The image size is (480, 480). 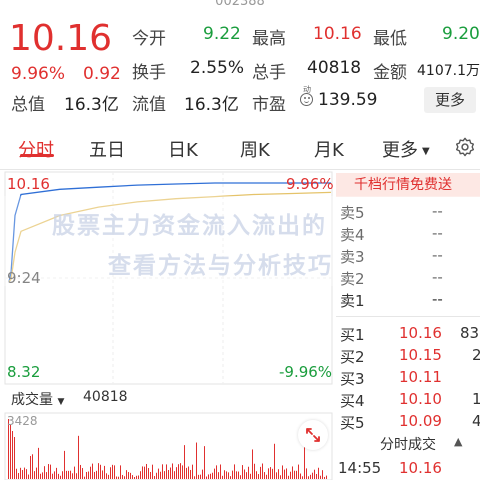 I want to click on volume-chart-svg, so click(x=168, y=446).